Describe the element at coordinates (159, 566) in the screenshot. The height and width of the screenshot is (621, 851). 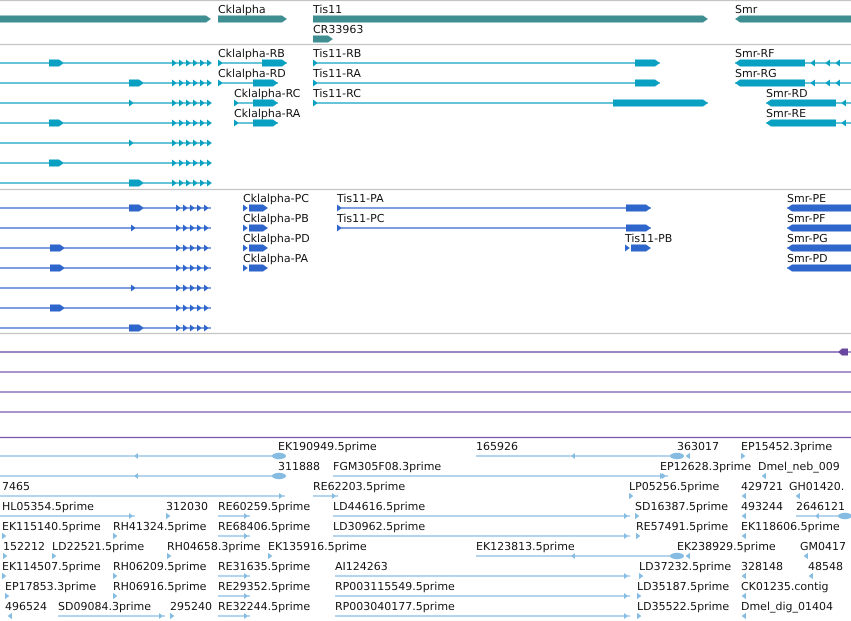
I see `feature-label: RH06209.5prime` at that location.